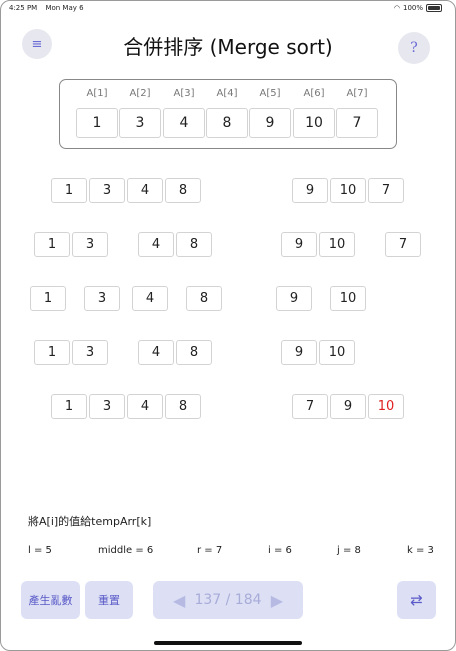 The image size is (456, 651). Describe the element at coordinates (140, 93) in the screenshot. I see `index-label: A[2]` at that location.